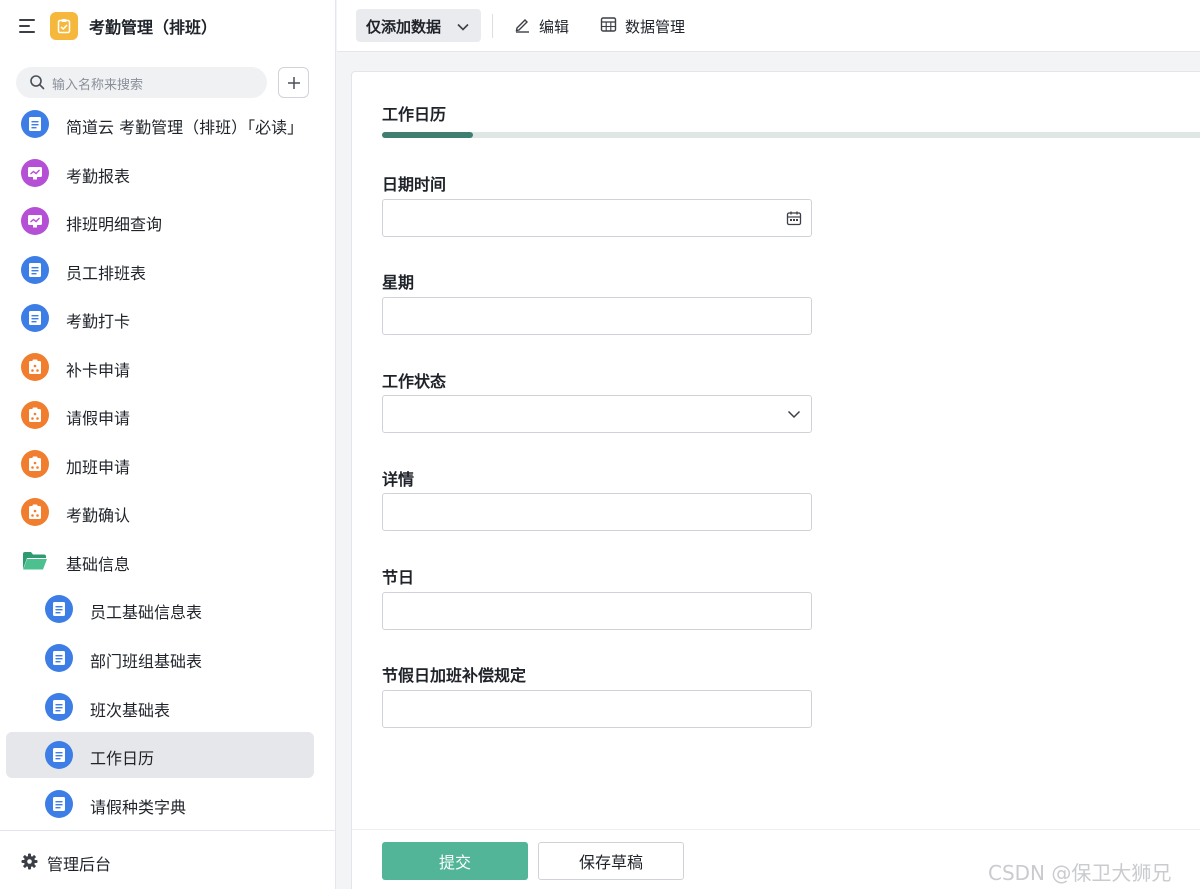 The height and width of the screenshot is (889, 1200). What do you see at coordinates (98, 564) in the screenshot?
I see `sidebar-item-label: 基础信息` at bounding box center [98, 564].